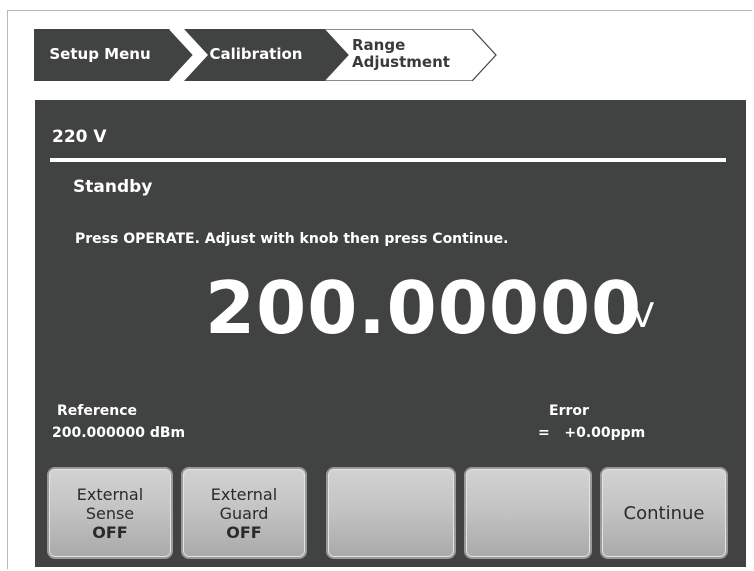  I want to click on error-value: = +0.00ppm, so click(592, 433).